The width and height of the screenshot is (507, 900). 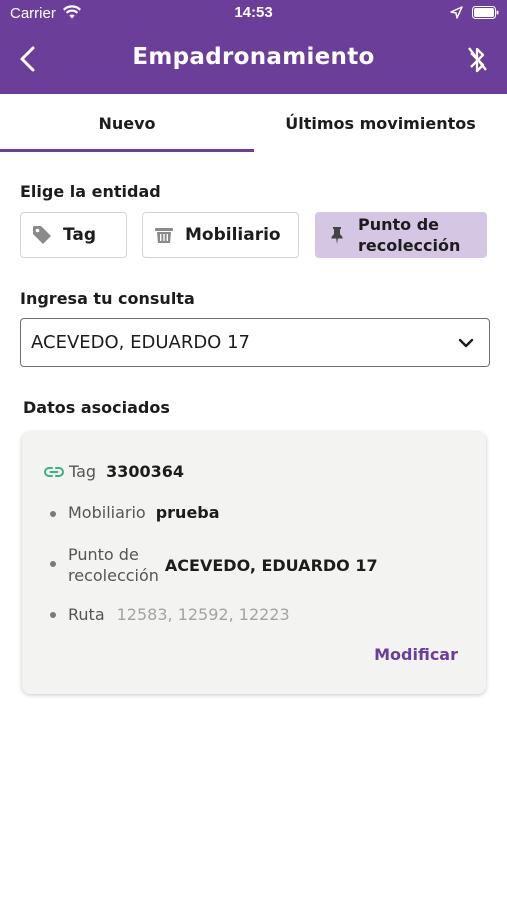 What do you see at coordinates (107, 512) in the screenshot?
I see `mobiliario-key: Mobiliario` at bounding box center [107, 512].